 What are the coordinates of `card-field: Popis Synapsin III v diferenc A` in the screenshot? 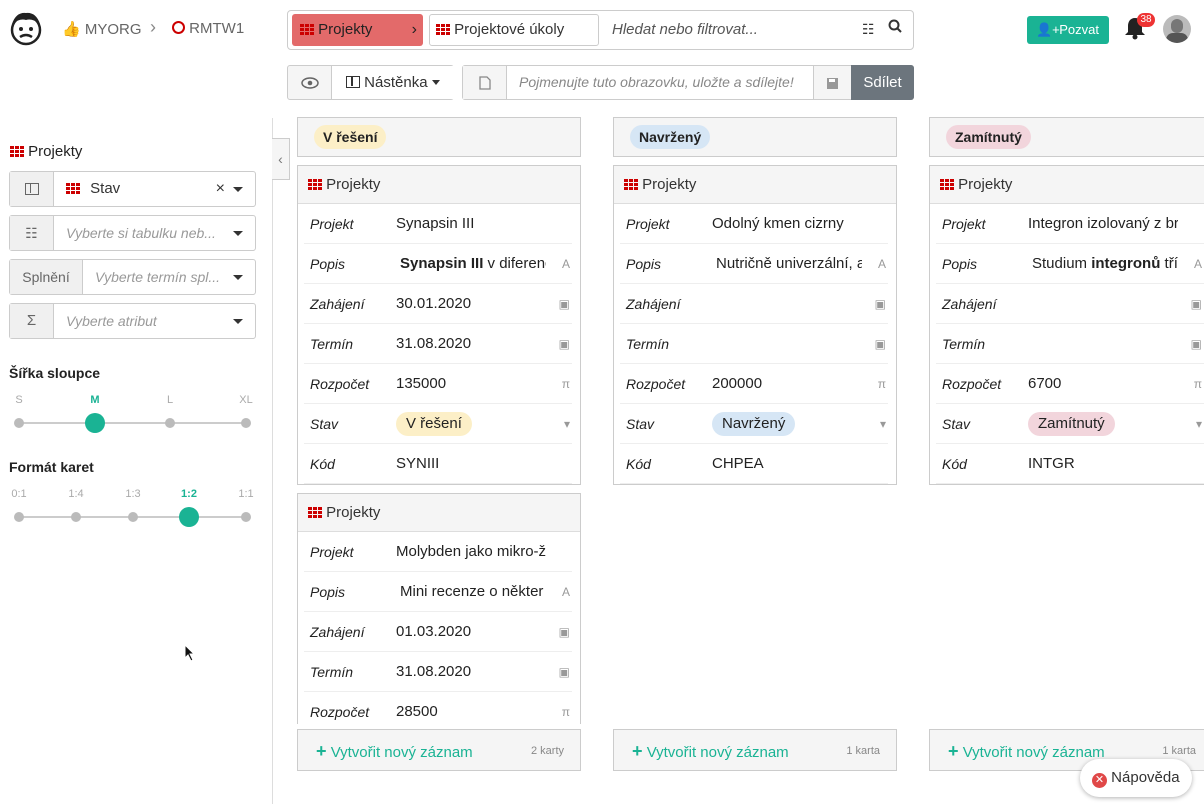 It's located at (438, 264).